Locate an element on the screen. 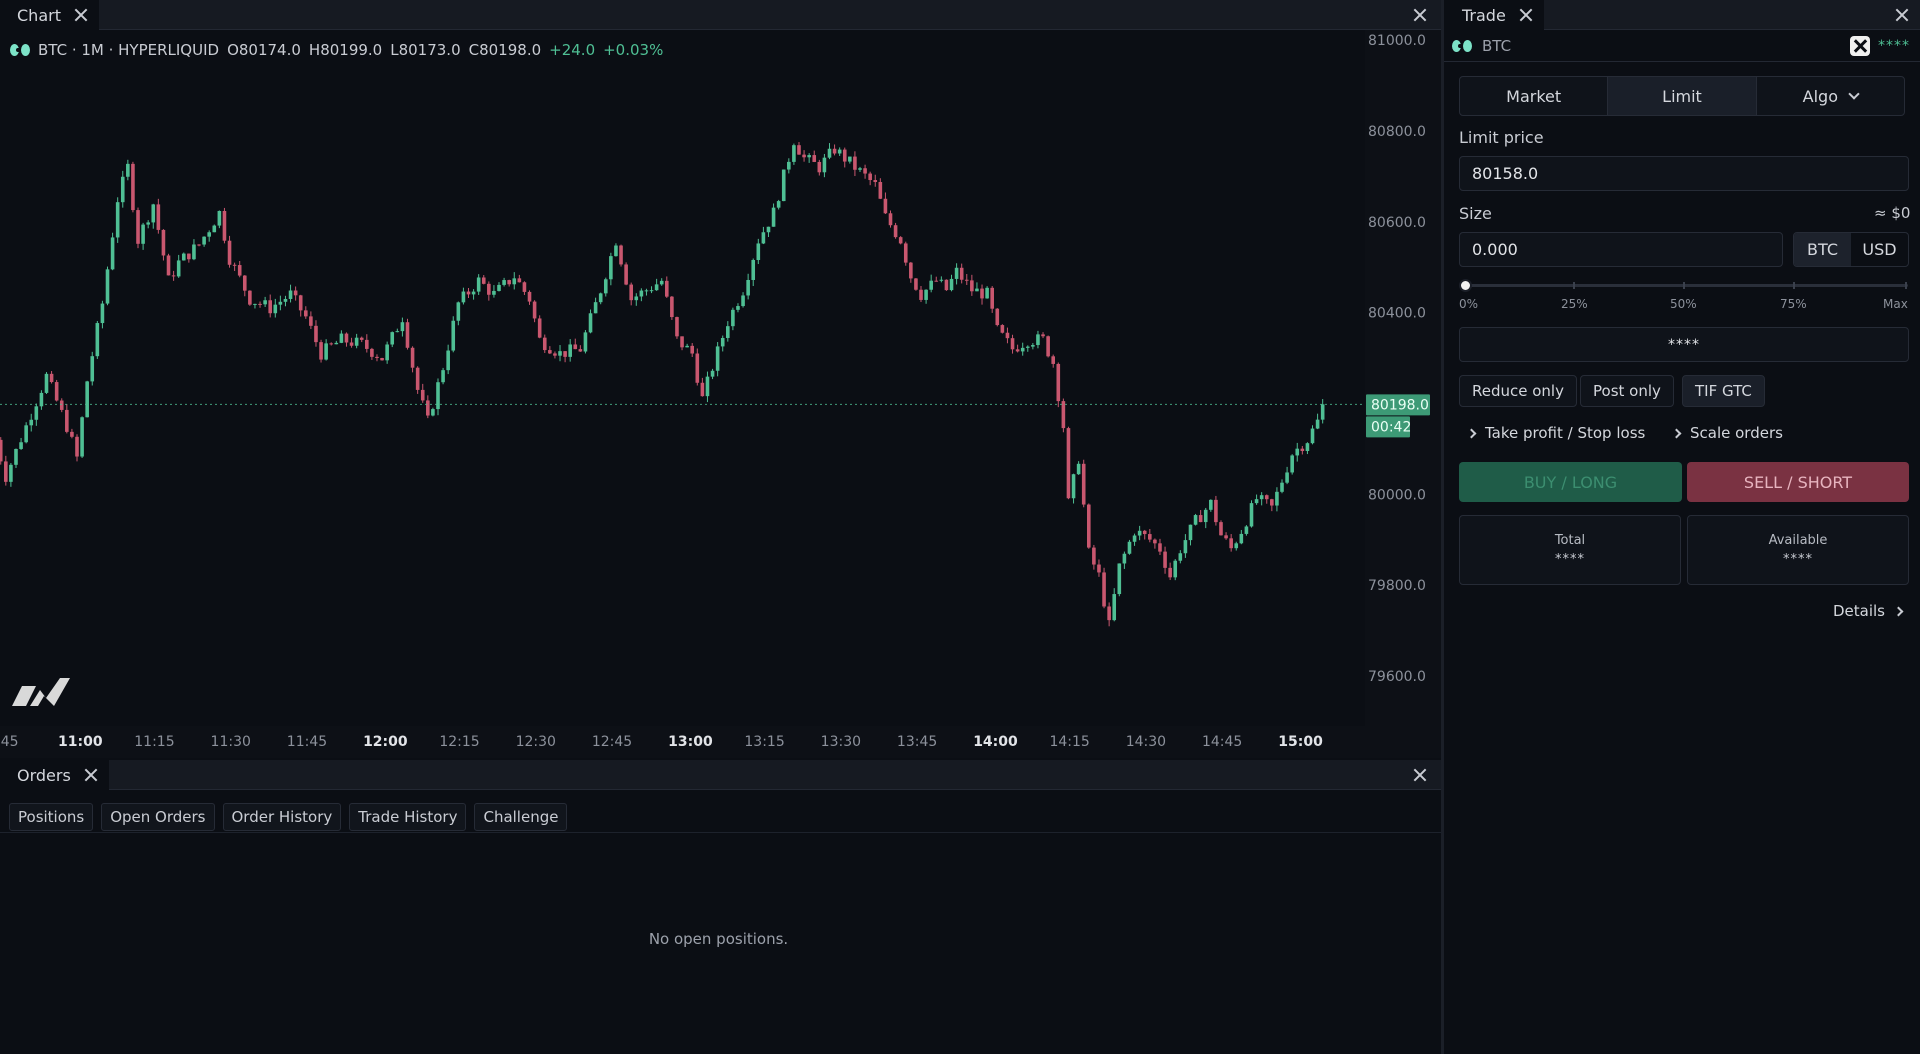 The height and width of the screenshot is (1054, 1920). details-link: Details is located at coordinates (1868, 611).